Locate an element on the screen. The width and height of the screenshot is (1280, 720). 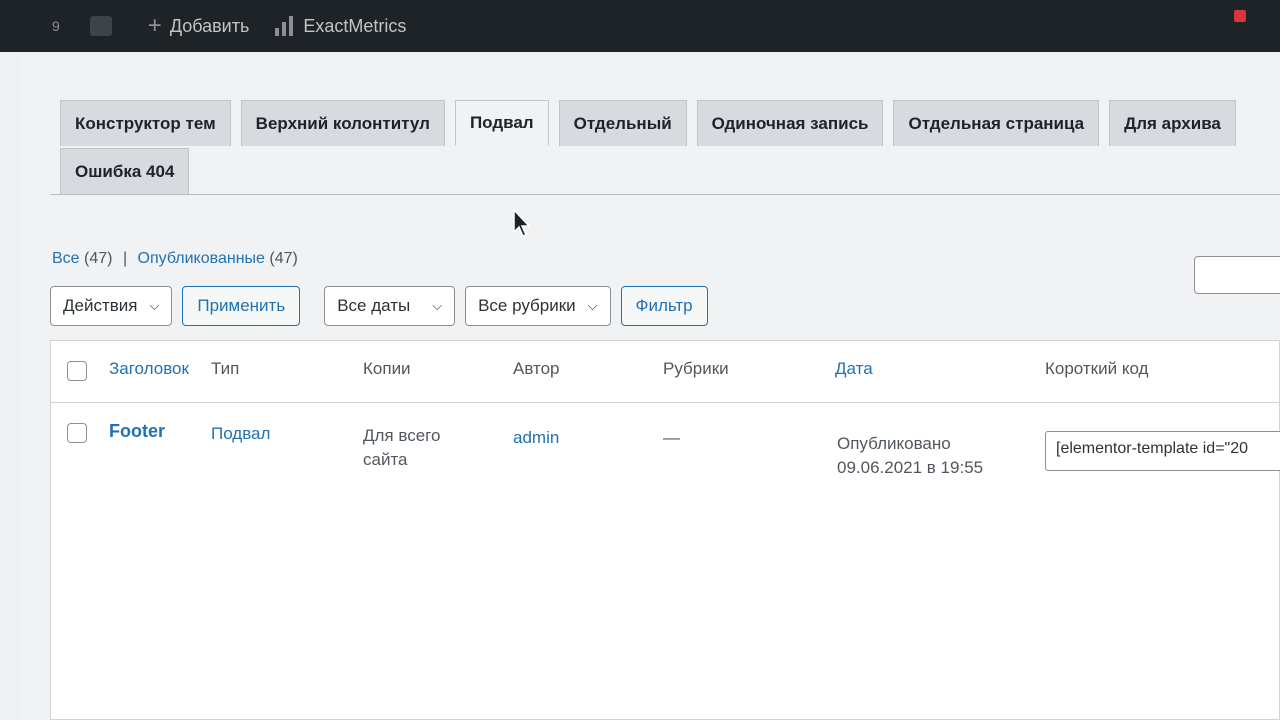
add-new-link: Добавить is located at coordinates (210, 26).